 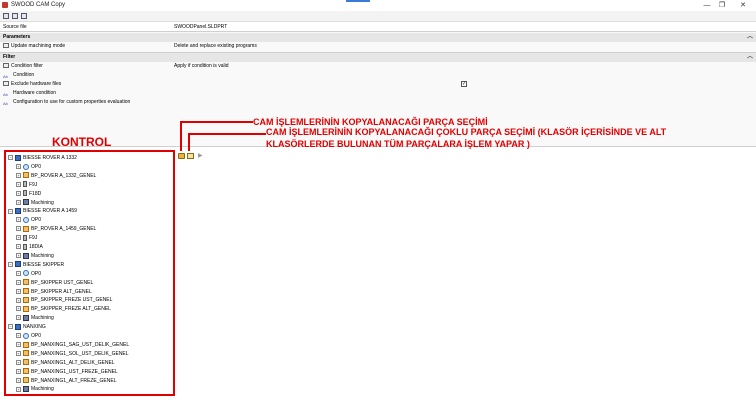 I want to click on tree-item: + BP_SKIPPER_FREZE ALT_GENEL, so click(x=63, y=309).